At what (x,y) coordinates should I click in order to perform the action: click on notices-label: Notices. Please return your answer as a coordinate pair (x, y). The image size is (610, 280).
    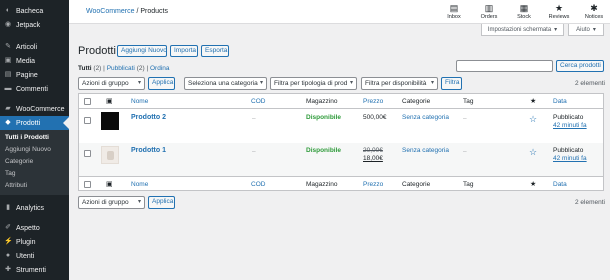
    Looking at the image, I should click on (594, 17).